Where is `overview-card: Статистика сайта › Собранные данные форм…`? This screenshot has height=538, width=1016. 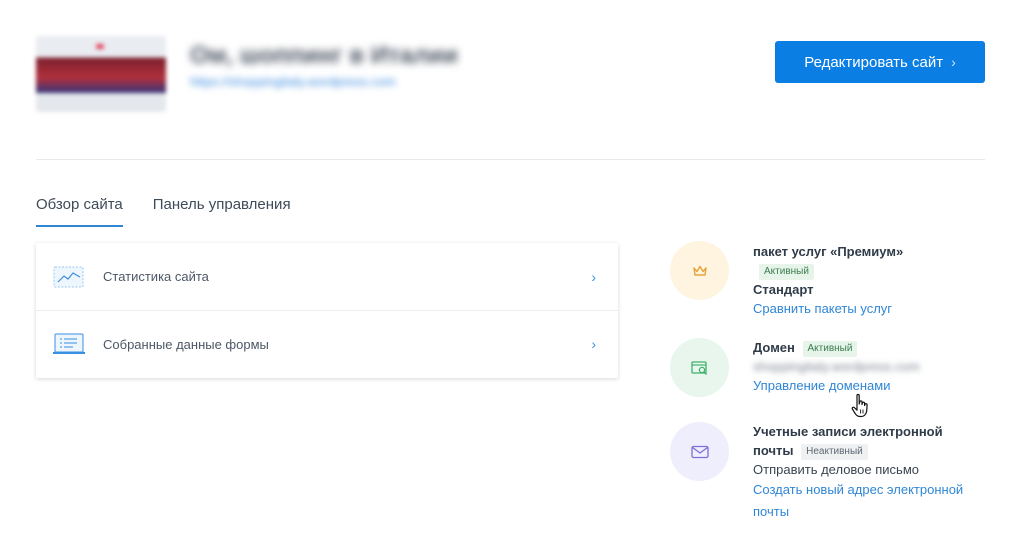 overview-card: Статистика сайта › Собранные данные форм… is located at coordinates (327, 310).